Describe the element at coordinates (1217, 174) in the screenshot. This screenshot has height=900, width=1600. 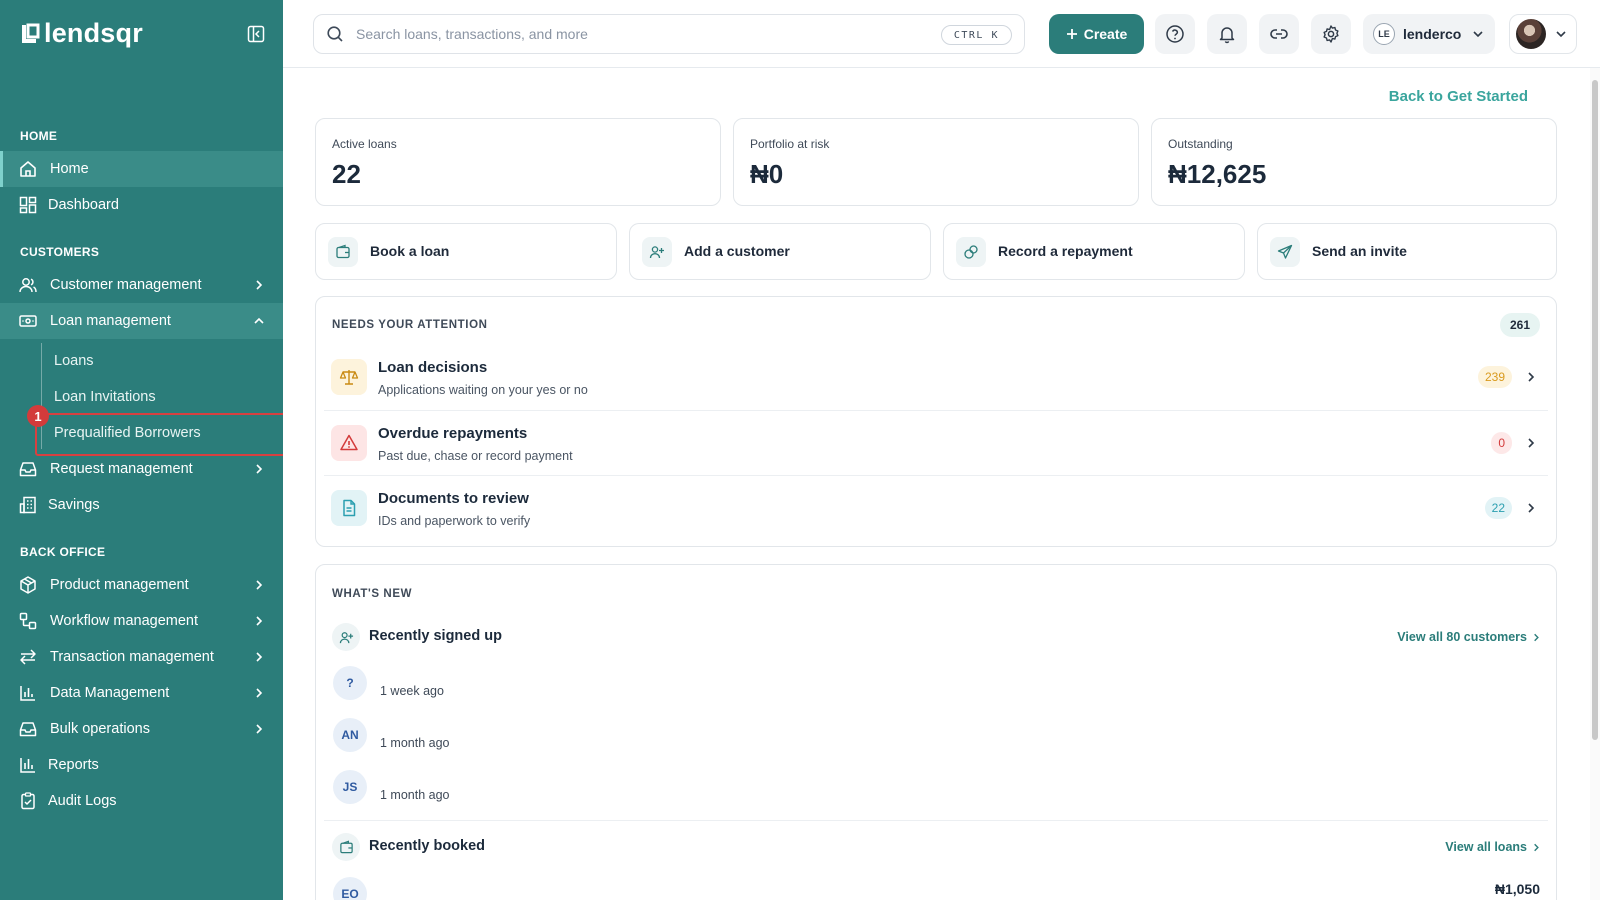
I see `stat-value: ₦12,625` at that location.